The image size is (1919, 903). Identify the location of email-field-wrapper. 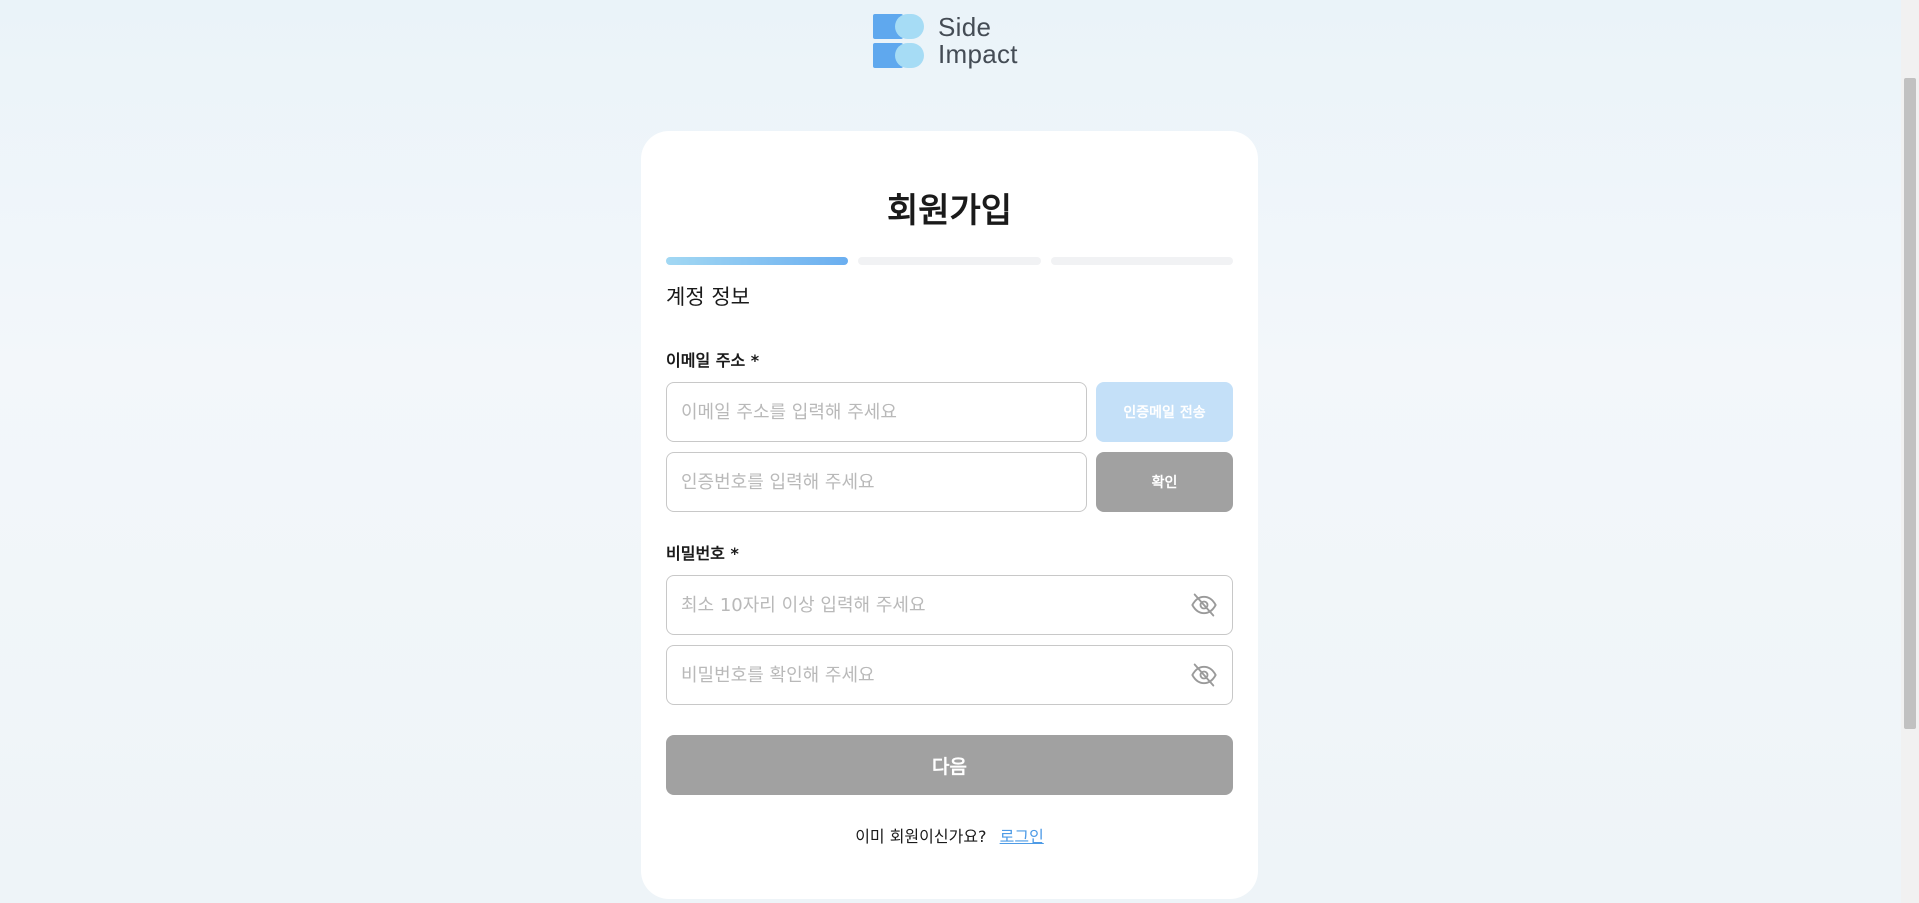
(876, 412).